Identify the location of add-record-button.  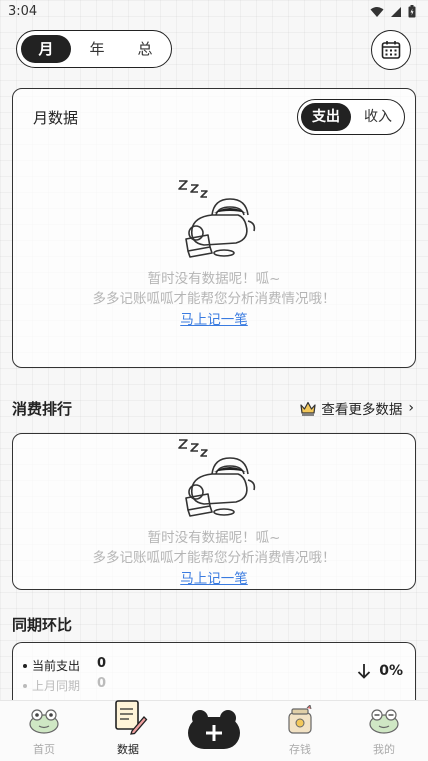
(214, 730).